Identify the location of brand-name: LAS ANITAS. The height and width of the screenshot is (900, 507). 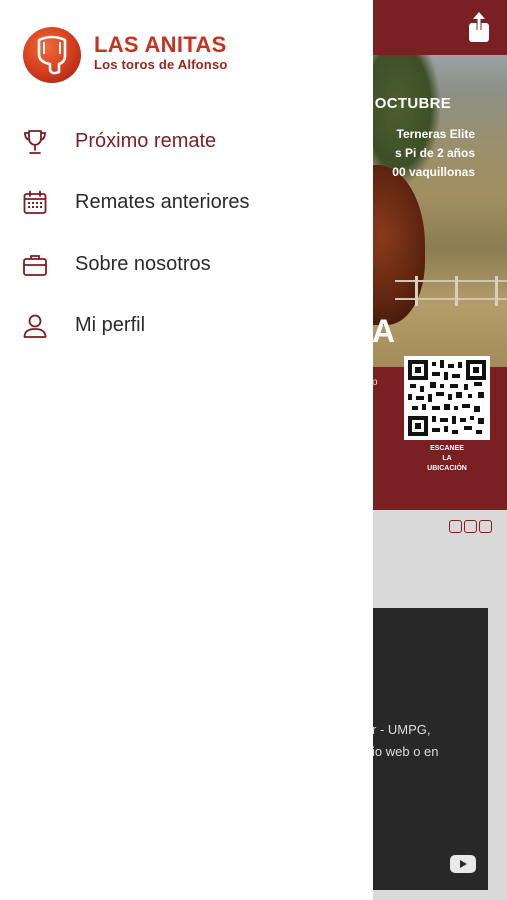
(160, 44).